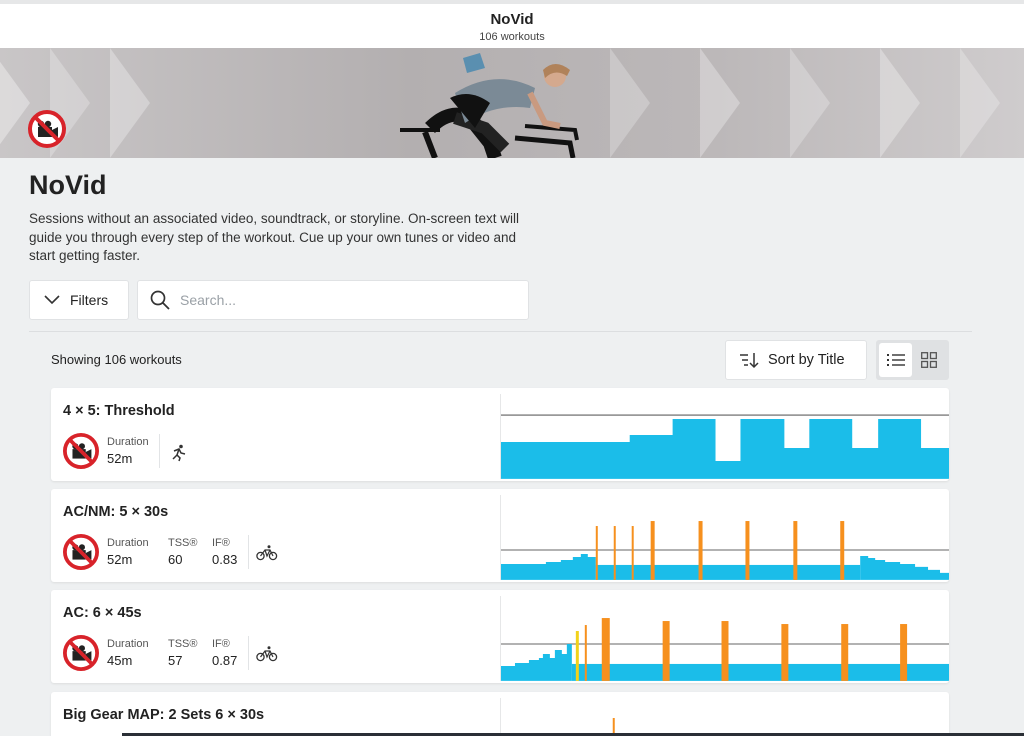 The width and height of the screenshot is (1024, 736). I want to click on if-stat: IF® 0.83, so click(225, 552).